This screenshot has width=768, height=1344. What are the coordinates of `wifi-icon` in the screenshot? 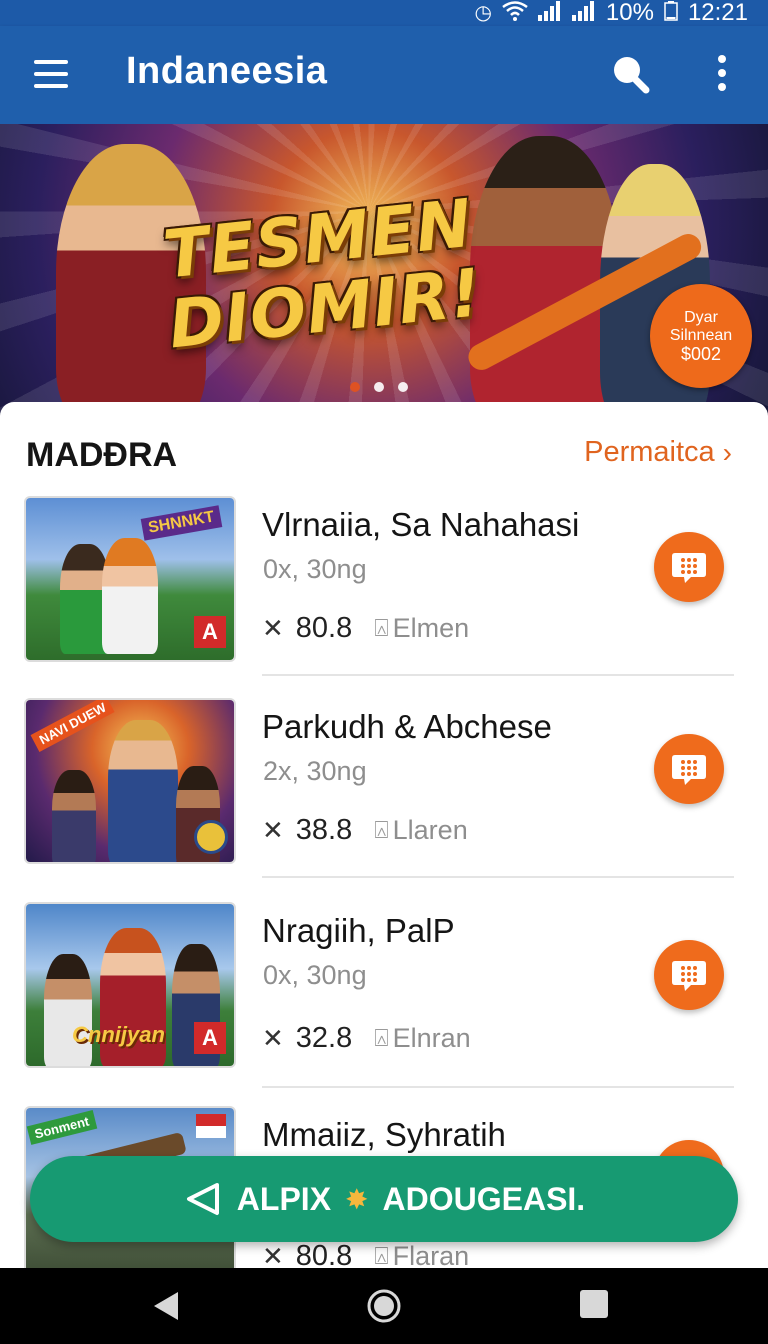 It's located at (515, 13).